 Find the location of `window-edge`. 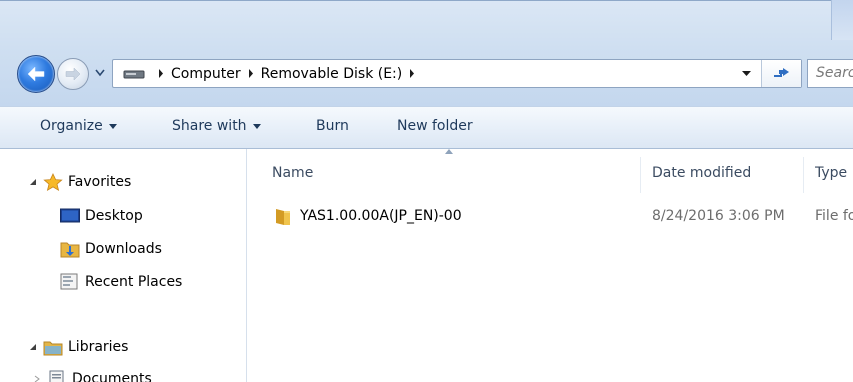

window-edge is located at coordinates (842, 20).